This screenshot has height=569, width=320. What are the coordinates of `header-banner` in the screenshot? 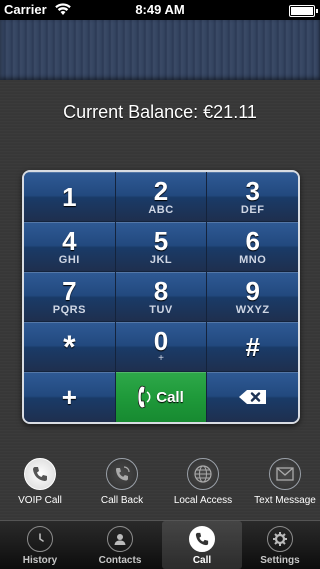 It's located at (160, 50).